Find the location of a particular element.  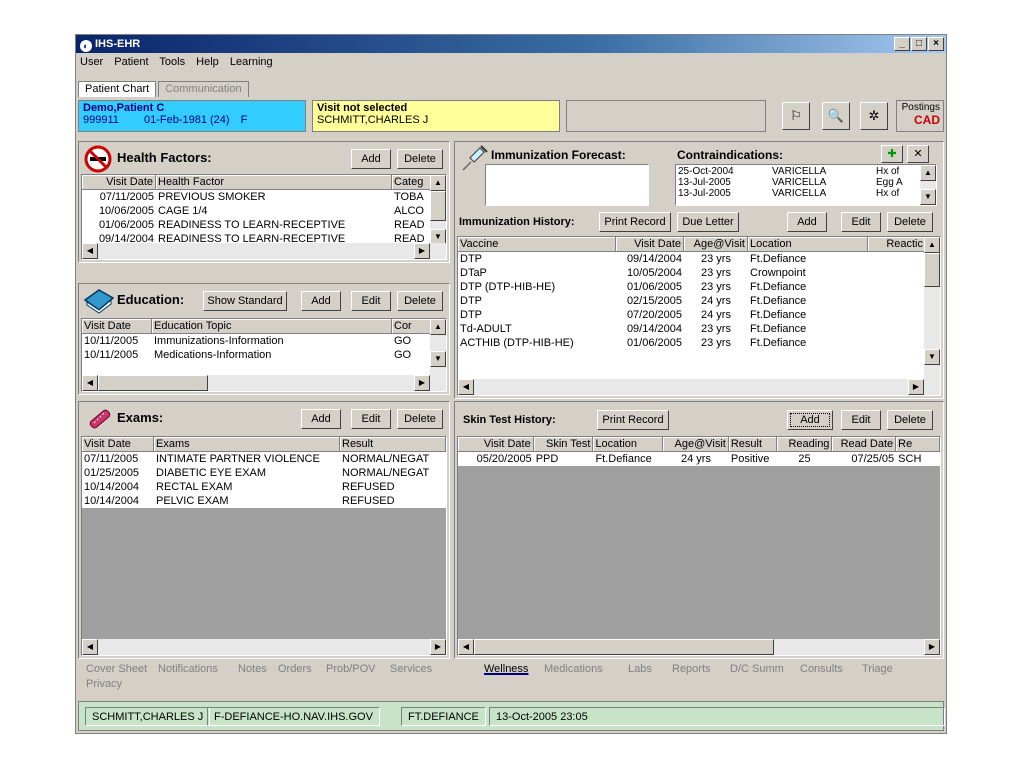

menu-learning: Learning is located at coordinates (251, 62).